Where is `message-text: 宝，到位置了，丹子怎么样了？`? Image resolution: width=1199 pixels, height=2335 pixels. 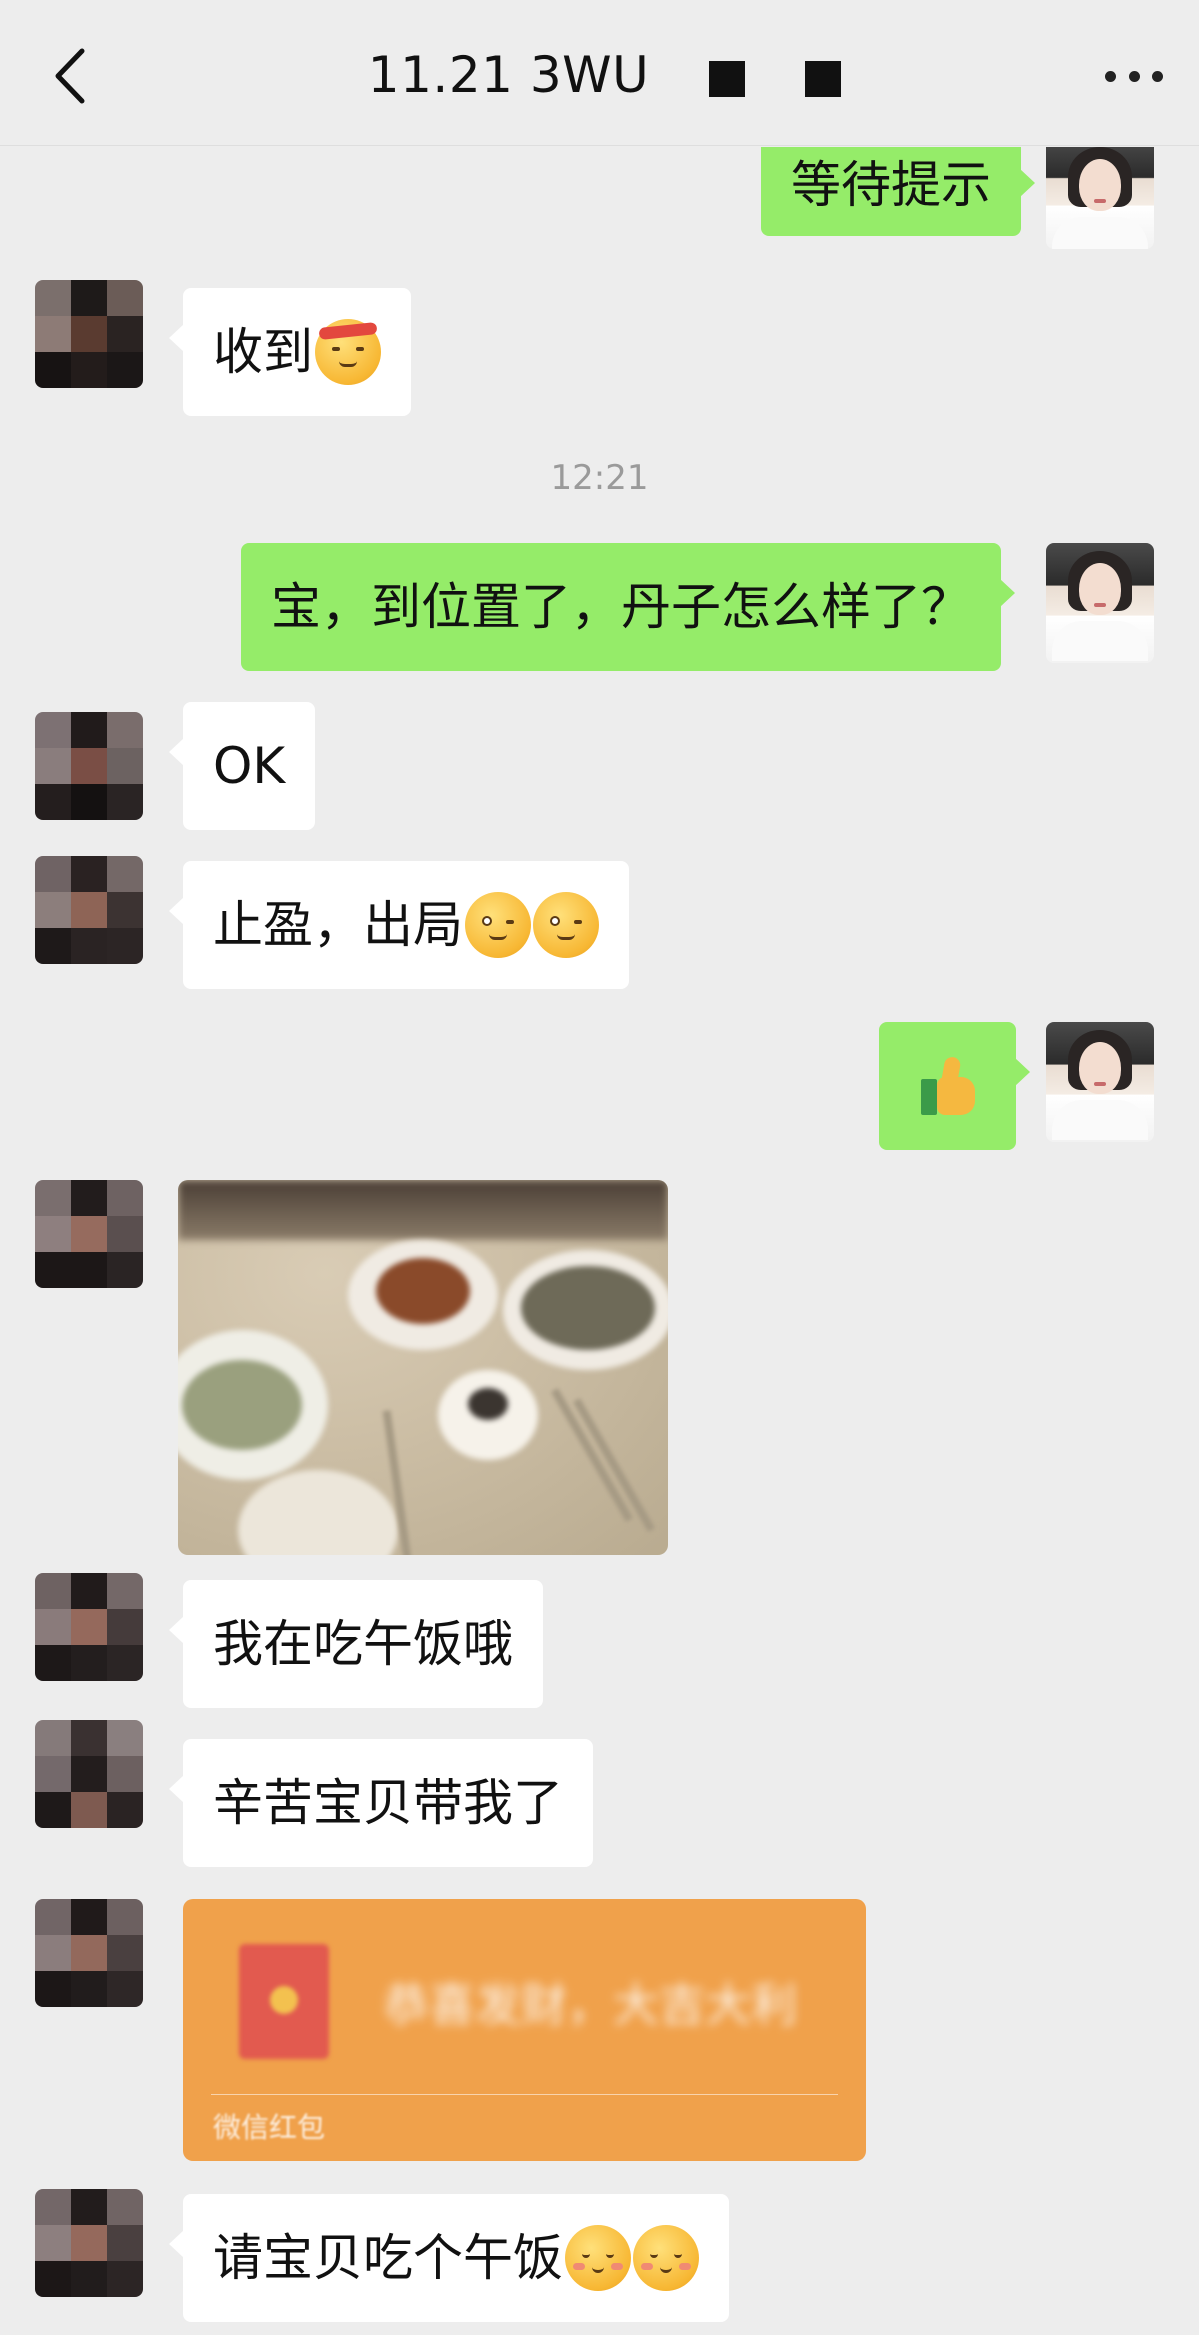 message-text: 宝，到位置了，丹子怎么样了？ is located at coordinates (621, 607).